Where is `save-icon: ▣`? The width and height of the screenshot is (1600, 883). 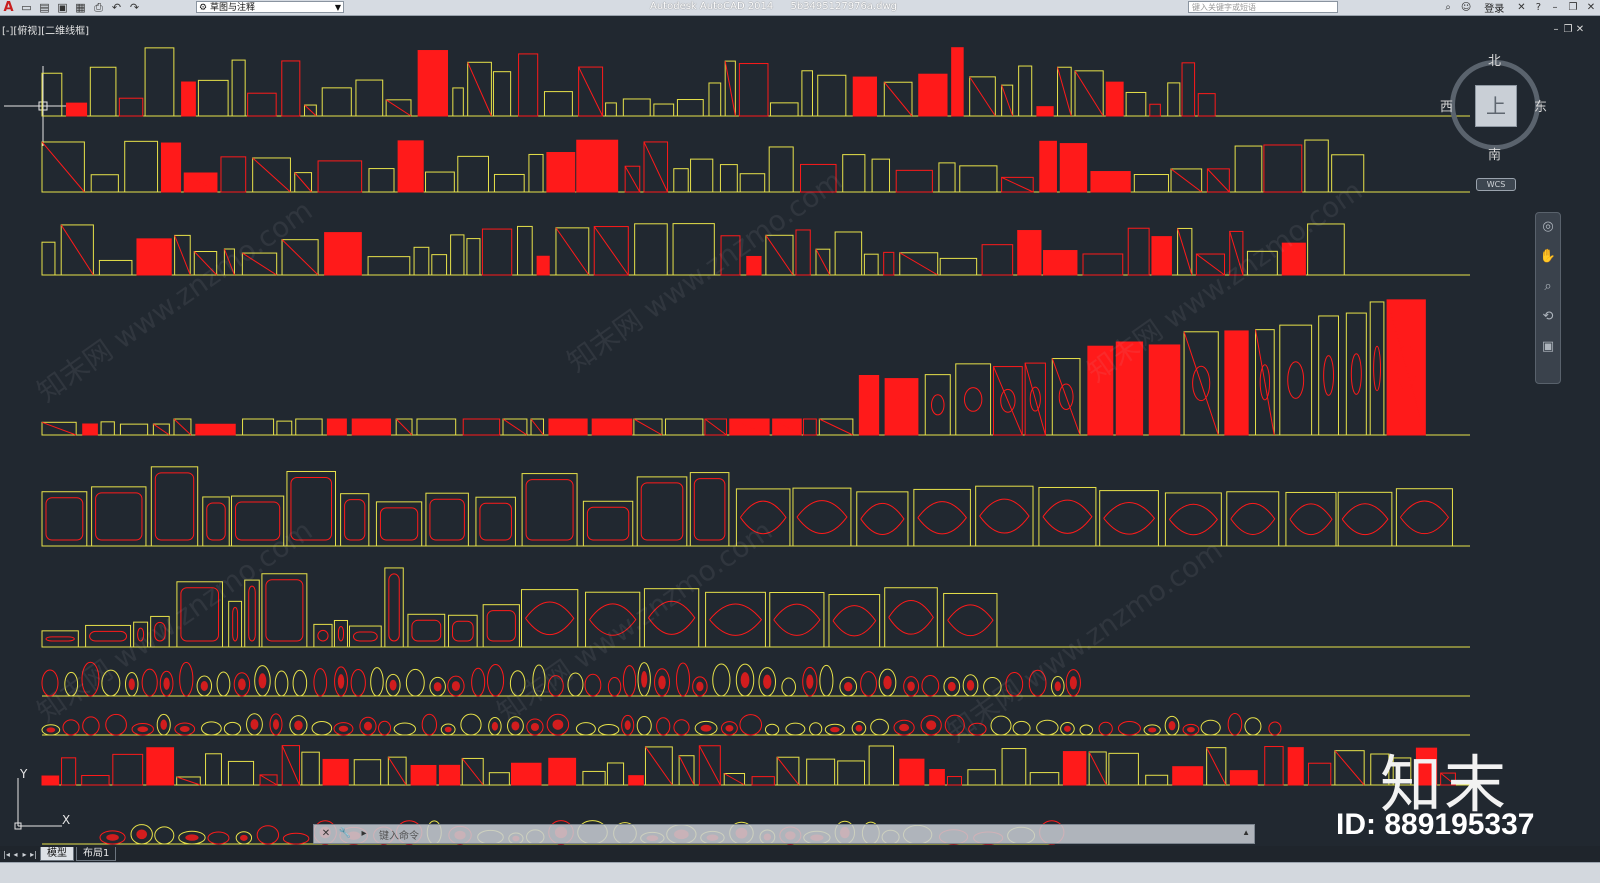 save-icon: ▣ is located at coordinates (62, 7).